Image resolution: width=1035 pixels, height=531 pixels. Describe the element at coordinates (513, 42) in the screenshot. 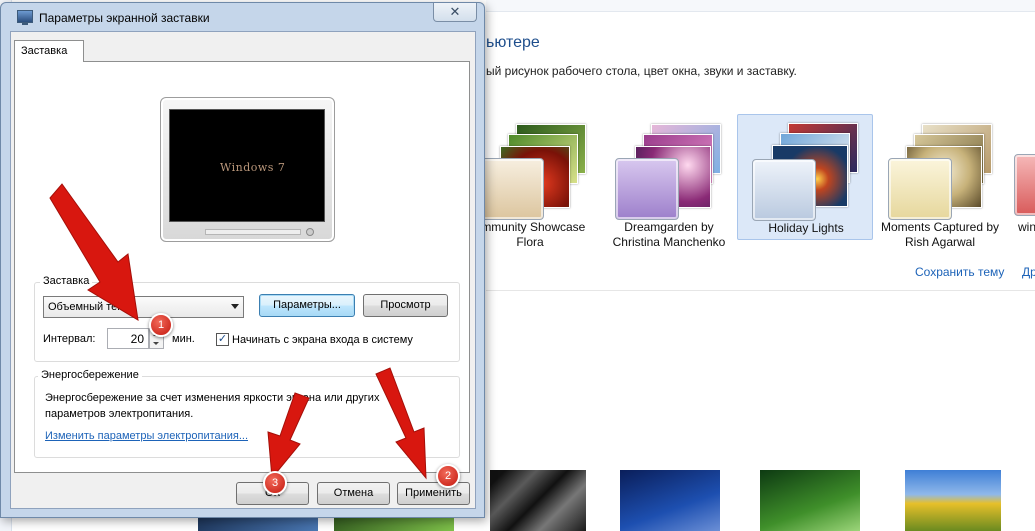

I see `page-heading: ьютере` at that location.